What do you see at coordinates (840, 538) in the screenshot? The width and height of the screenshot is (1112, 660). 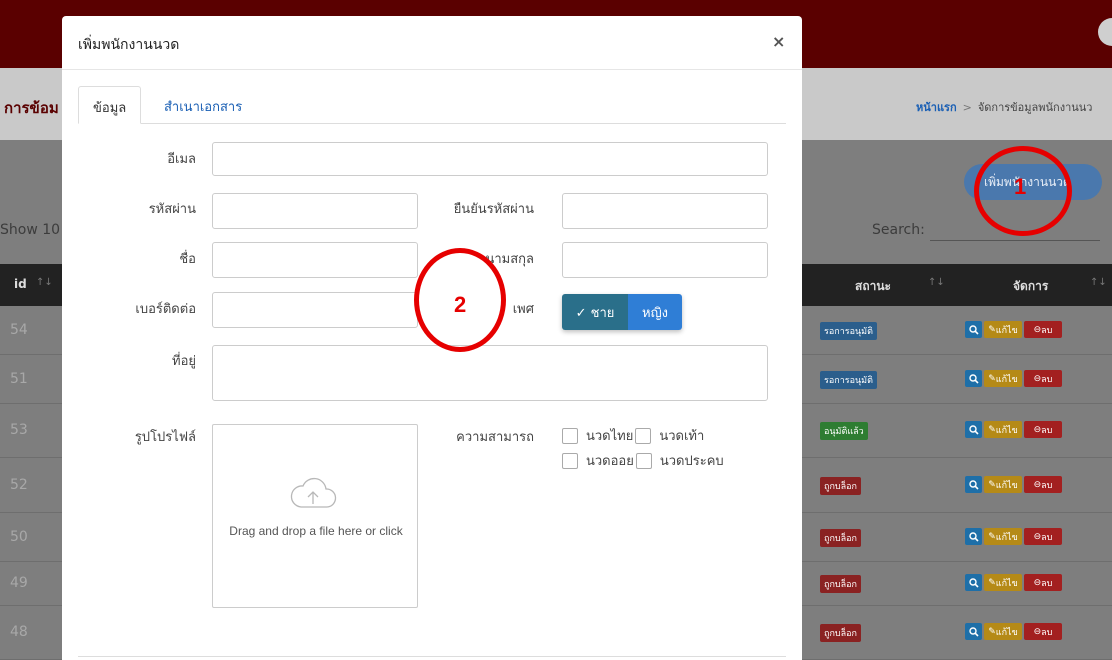 I see `status-badge: ถูกบล็อก` at bounding box center [840, 538].